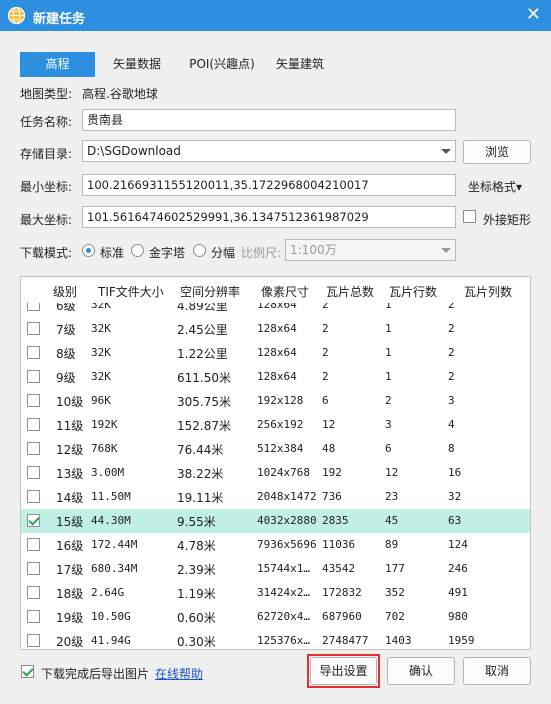 The height and width of the screenshot is (704, 551). Describe the element at coordinates (339, 568) in the screenshot. I see `cell-total: 43542` at that location.